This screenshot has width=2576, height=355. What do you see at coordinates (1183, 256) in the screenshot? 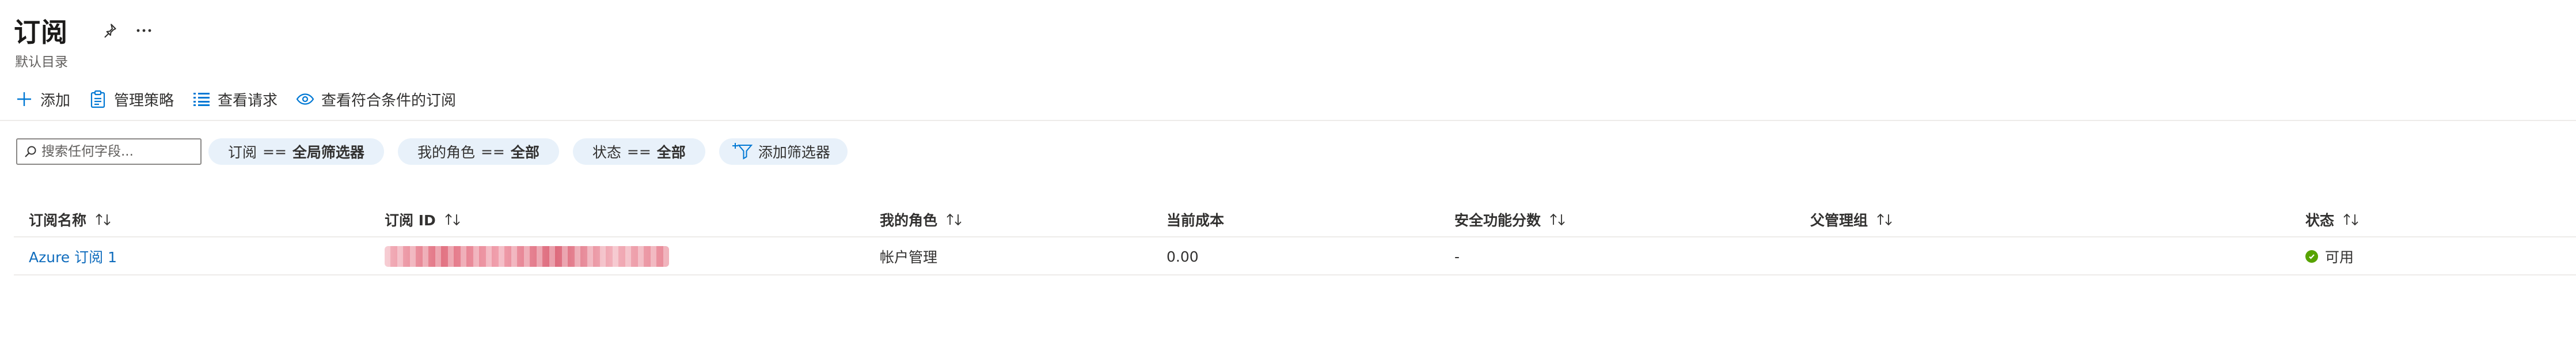
I see `current-cost-cell: 0.00` at bounding box center [1183, 256].